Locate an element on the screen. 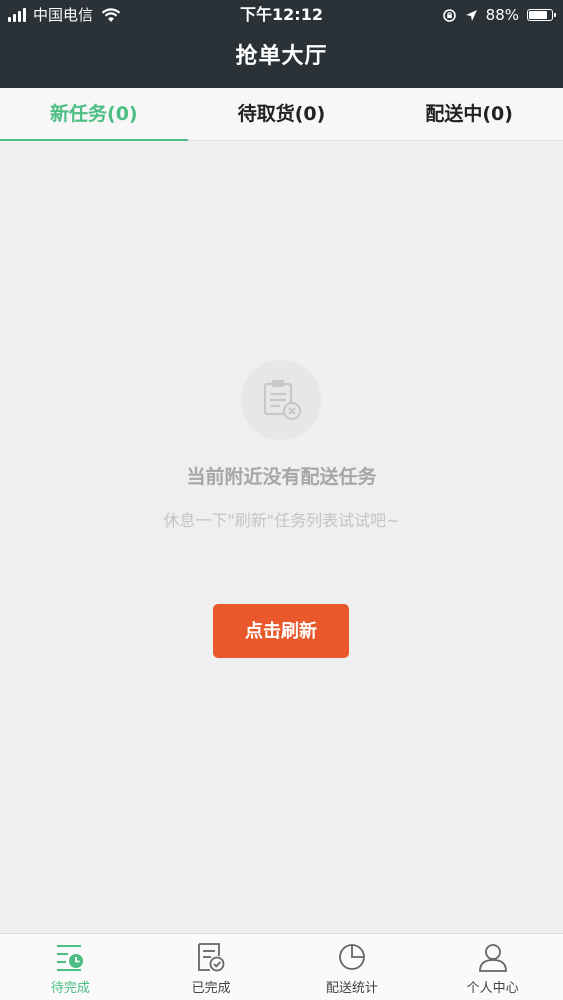 This screenshot has width=563, height=1000. rotation-lock-icon is located at coordinates (449, 15).